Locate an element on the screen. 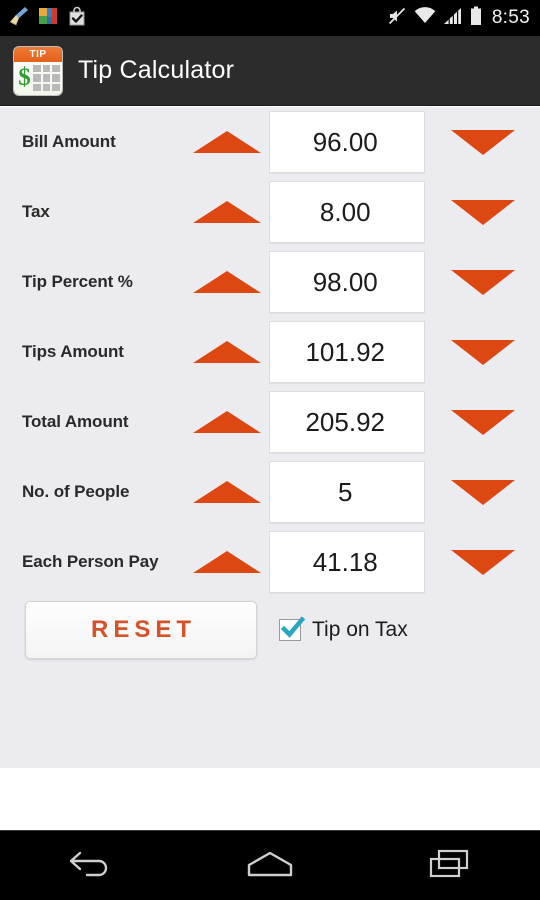 The width and height of the screenshot is (540, 900). tip-calculator-app-icon: TIP $ is located at coordinates (38, 70).